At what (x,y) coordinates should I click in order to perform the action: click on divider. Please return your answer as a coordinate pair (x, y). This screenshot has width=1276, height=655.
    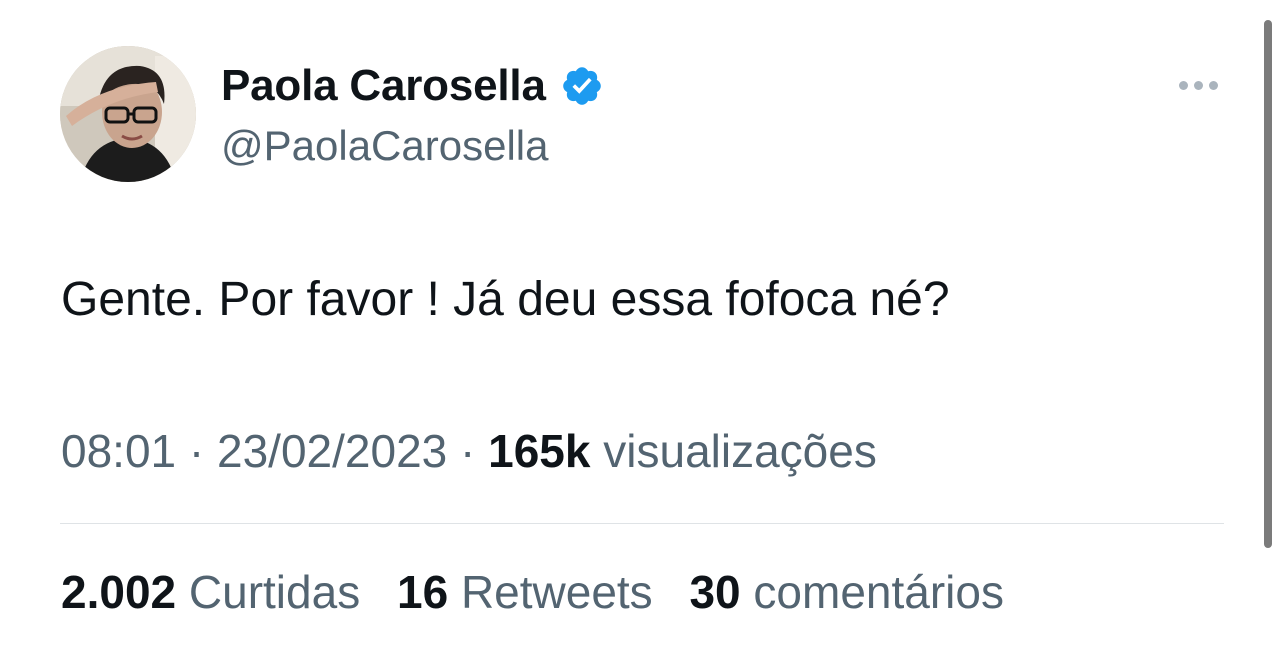
    Looking at the image, I should click on (642, 523).